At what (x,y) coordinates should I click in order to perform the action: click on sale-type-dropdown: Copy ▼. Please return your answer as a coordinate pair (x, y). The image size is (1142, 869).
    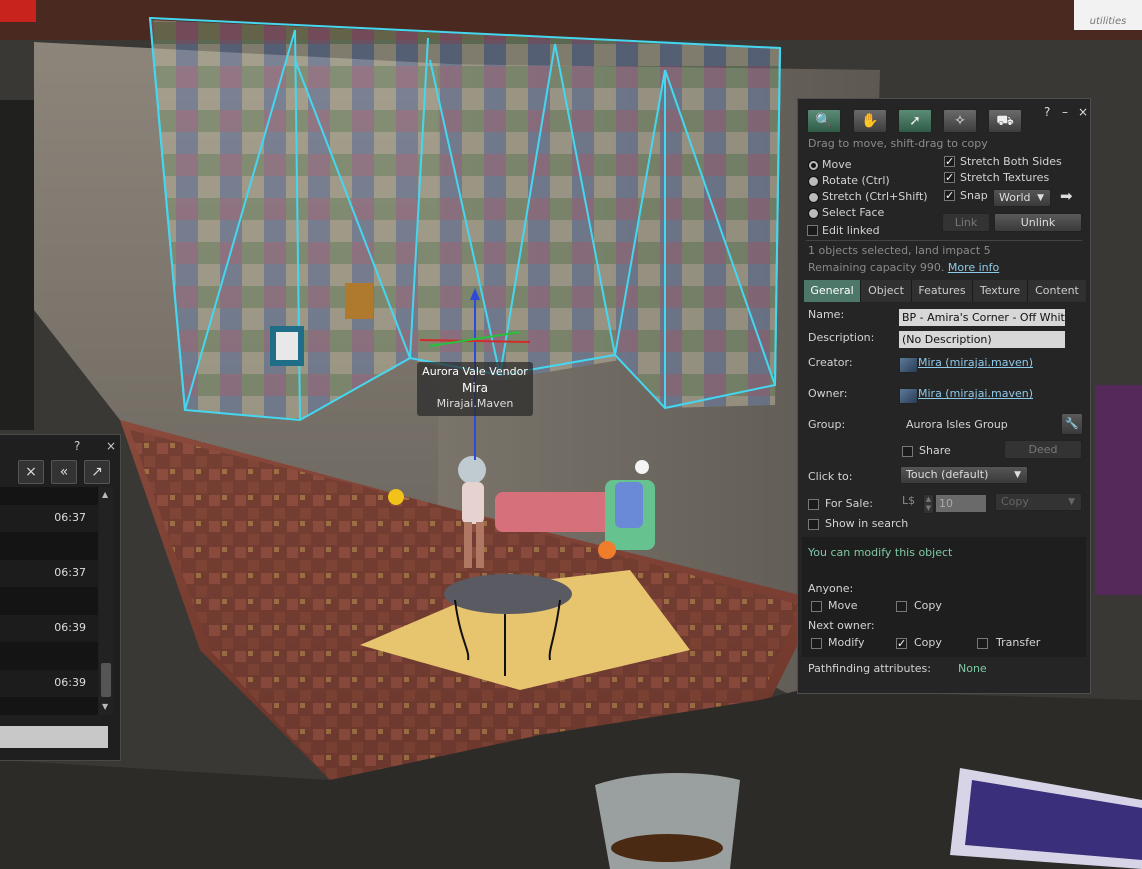
    Looking at the image, I should click on (1038, 502).